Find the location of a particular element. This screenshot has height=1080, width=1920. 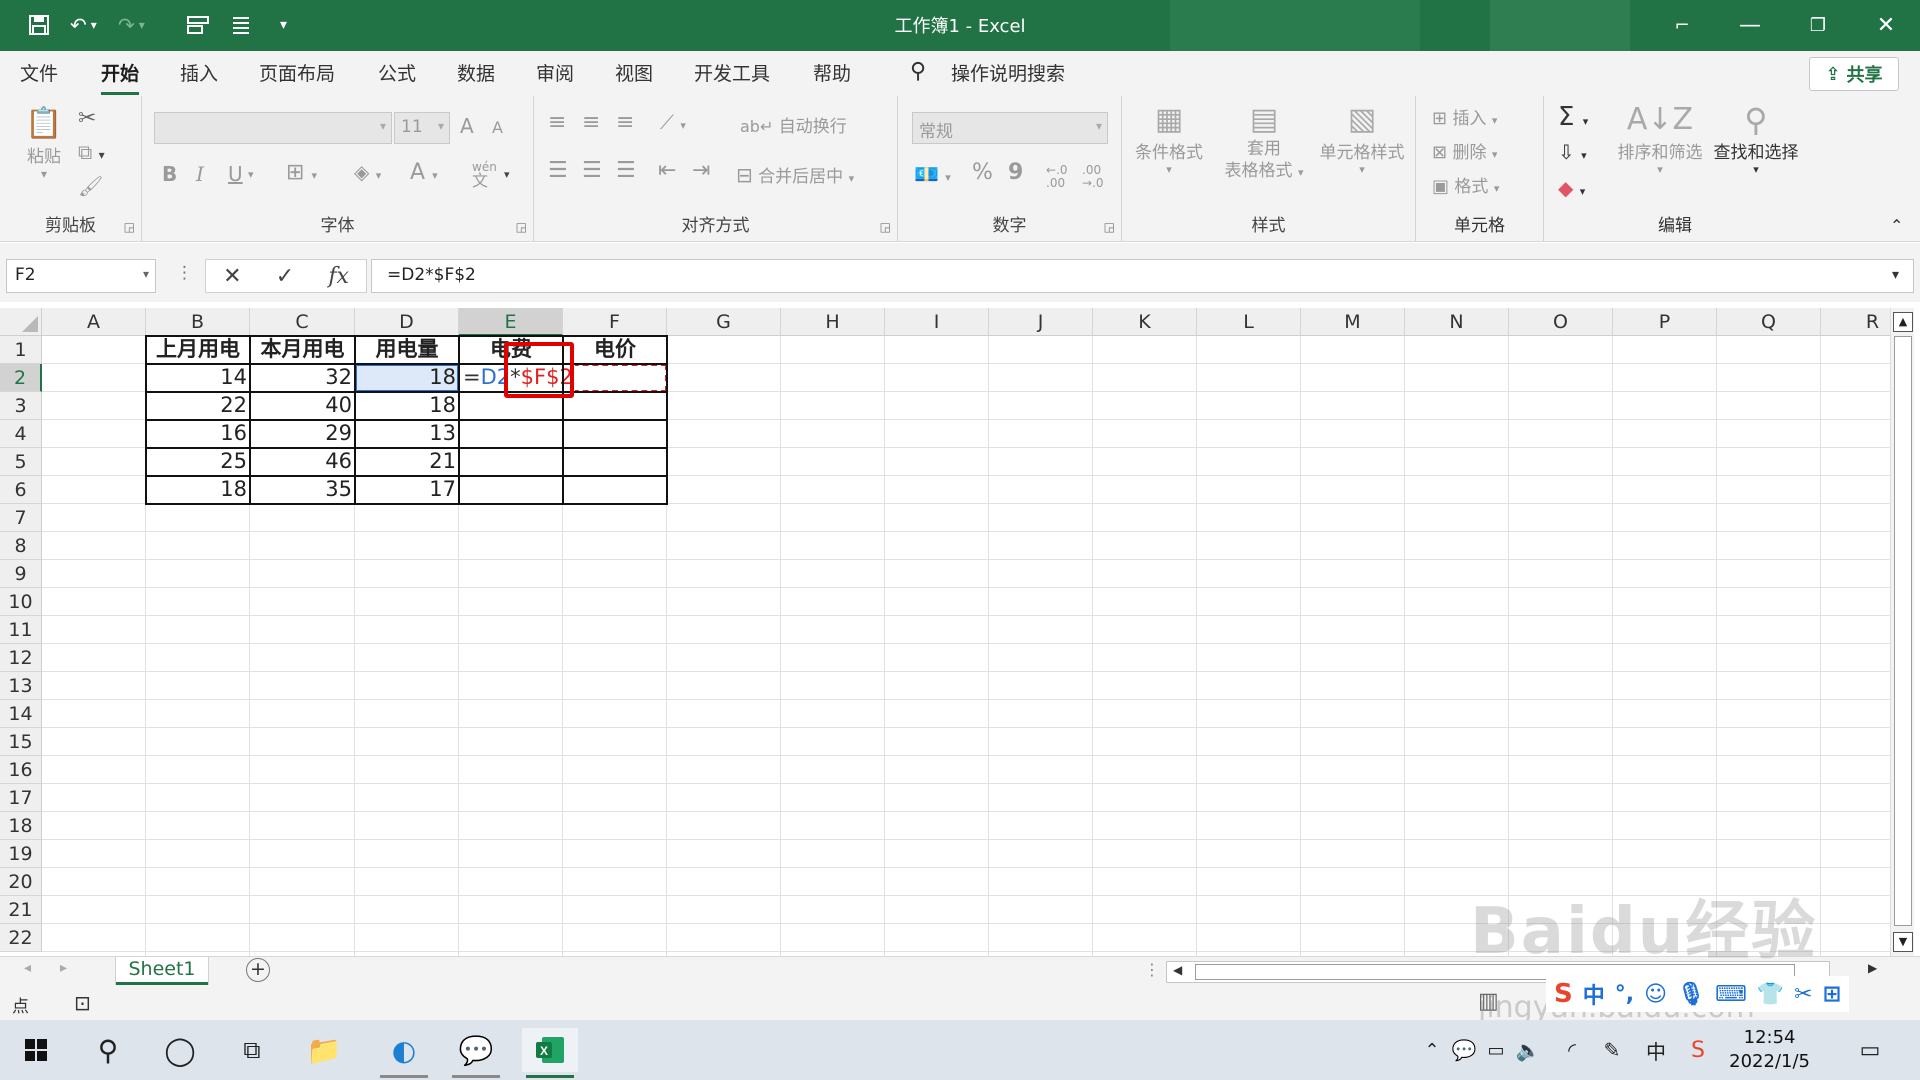

column-header-n: N is located at coordinates (1457, 322).